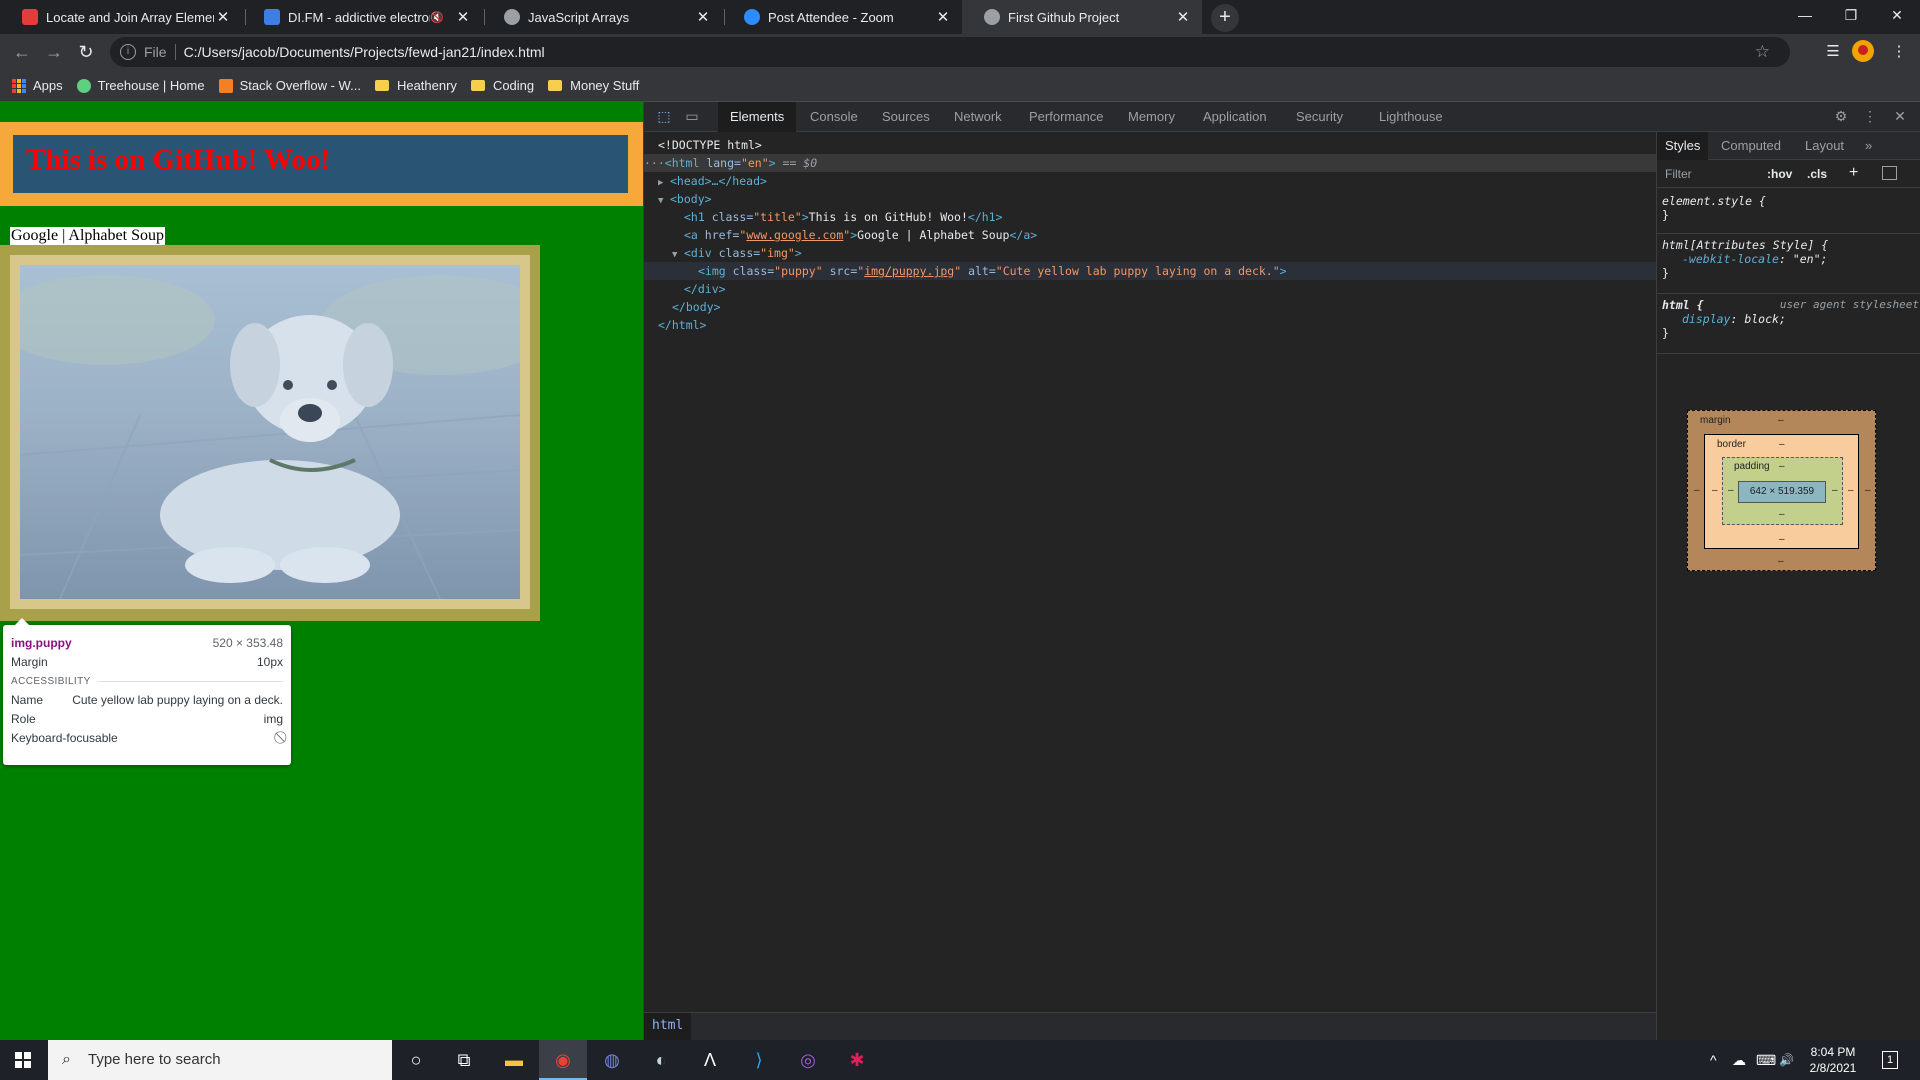 The width and height of the screenshot is (1920, 1080). I want to click on filter-input: Filter, so click(1678, 174).